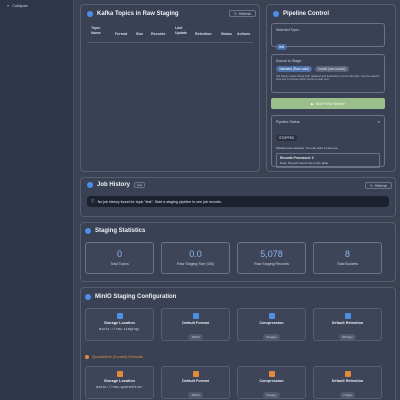  What do you see at coordinates (312, 103) in the screenshot?
I see `play-icon: ▶` at bounding box center [312, 103].